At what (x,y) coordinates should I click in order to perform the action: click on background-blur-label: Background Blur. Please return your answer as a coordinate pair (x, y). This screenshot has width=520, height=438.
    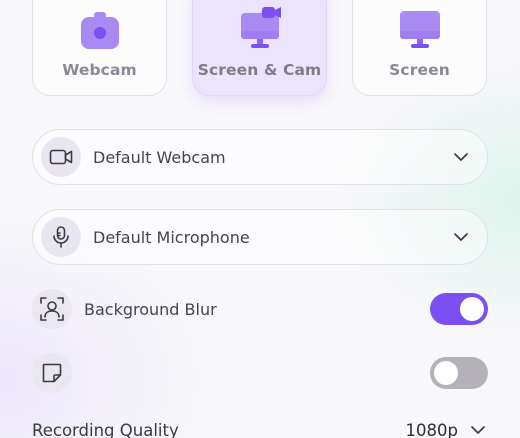
    Looking at the image, I should click on (150, 309).